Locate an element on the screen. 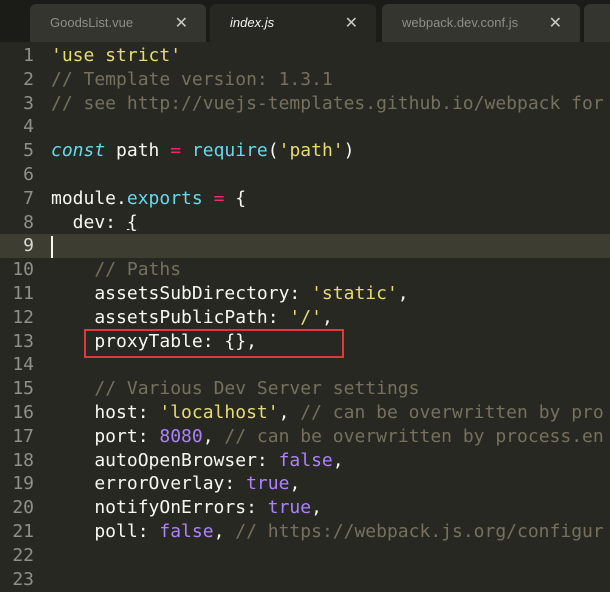 This screenshot has height=592, width=610. code-token: port: is located at coordinates (105, 436).